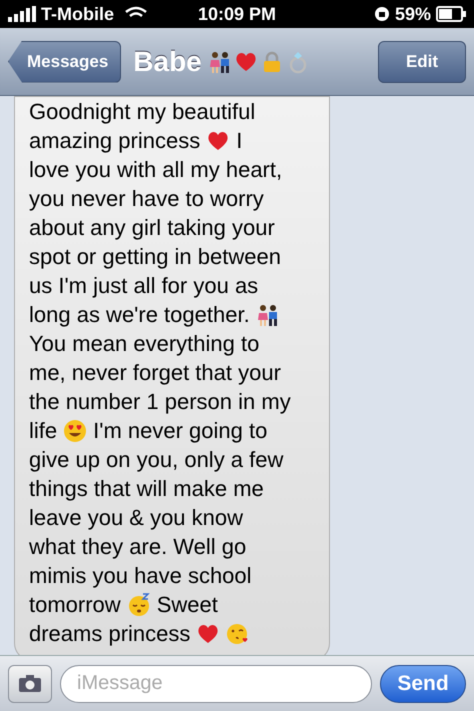  Describe the element at coordinates (382, 14) in the screenshot. I see `rotation-lock-icon` at that location.